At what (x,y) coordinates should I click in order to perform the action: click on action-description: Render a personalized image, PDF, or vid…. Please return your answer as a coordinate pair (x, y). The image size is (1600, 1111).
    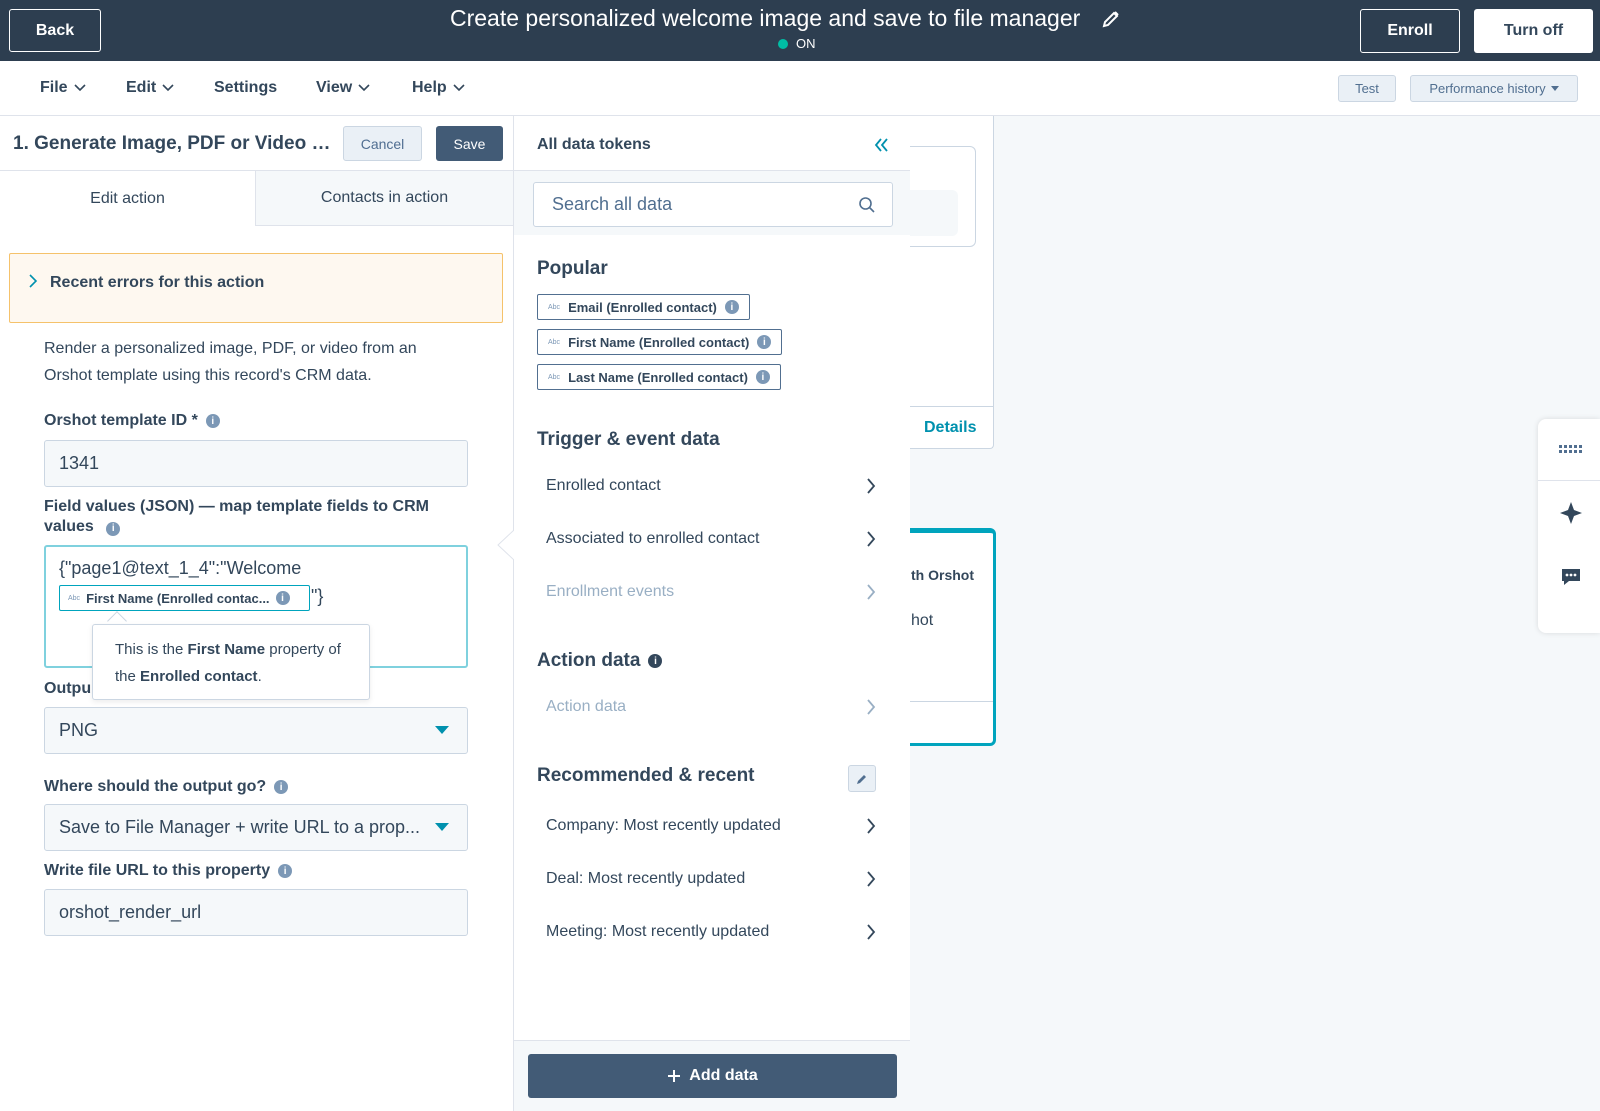
    Looking at the image, I should click on (230, 362).